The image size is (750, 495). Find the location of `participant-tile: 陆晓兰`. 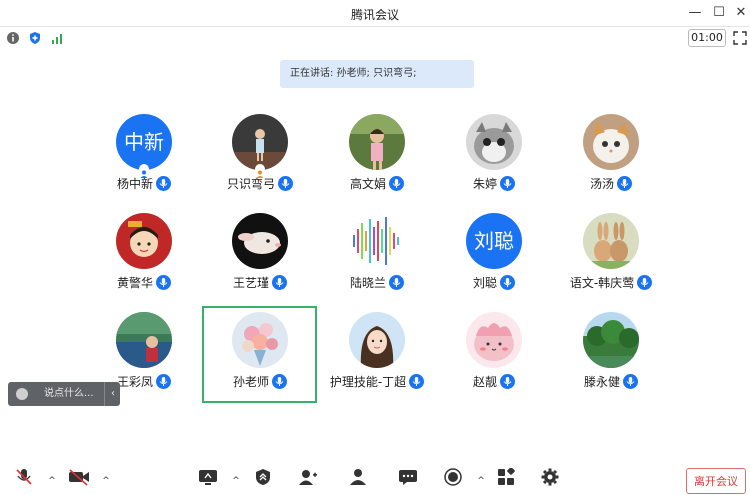

participant-tile: 陆晓兰 is located at coordinates (377, 256).